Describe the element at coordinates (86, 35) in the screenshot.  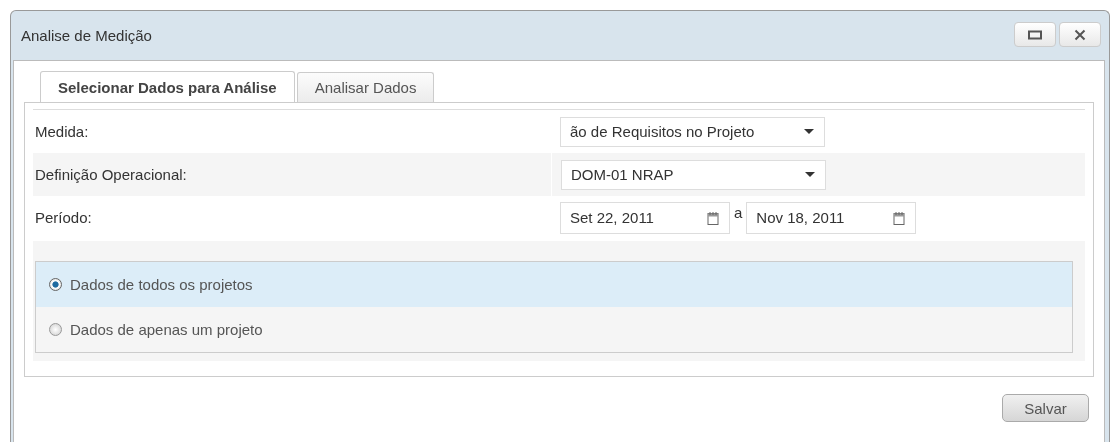
I see `window-title: Analise de Medição` at that location.